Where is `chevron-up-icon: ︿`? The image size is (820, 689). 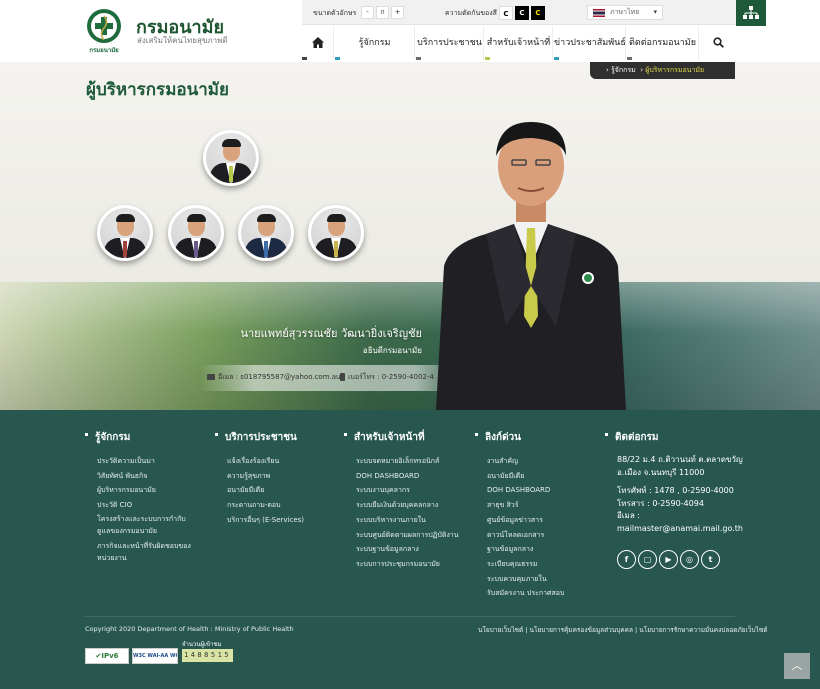
chevron-up-icon: ︿ is located at coordinates (797, 665).